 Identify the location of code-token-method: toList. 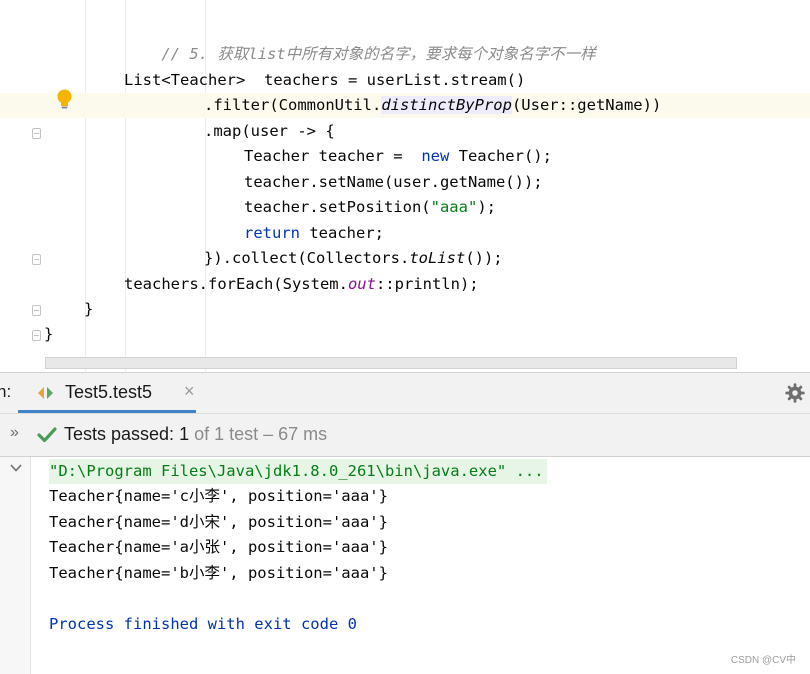
(437, 258).